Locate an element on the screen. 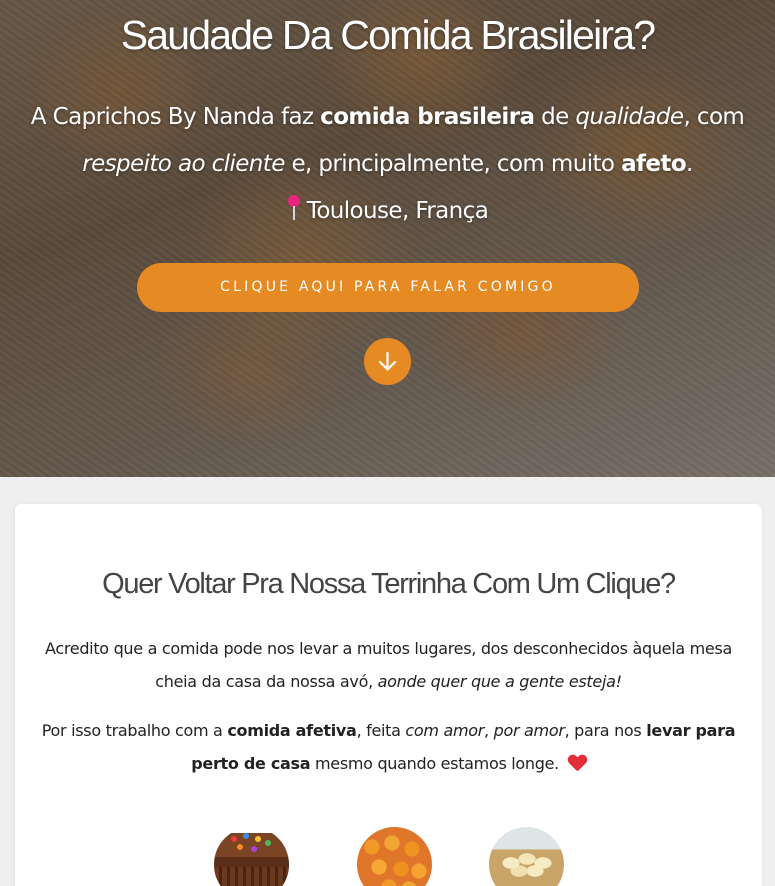 The width and height of the screenshot is (775, 886). cake-image is located at coordinates (251, 856).